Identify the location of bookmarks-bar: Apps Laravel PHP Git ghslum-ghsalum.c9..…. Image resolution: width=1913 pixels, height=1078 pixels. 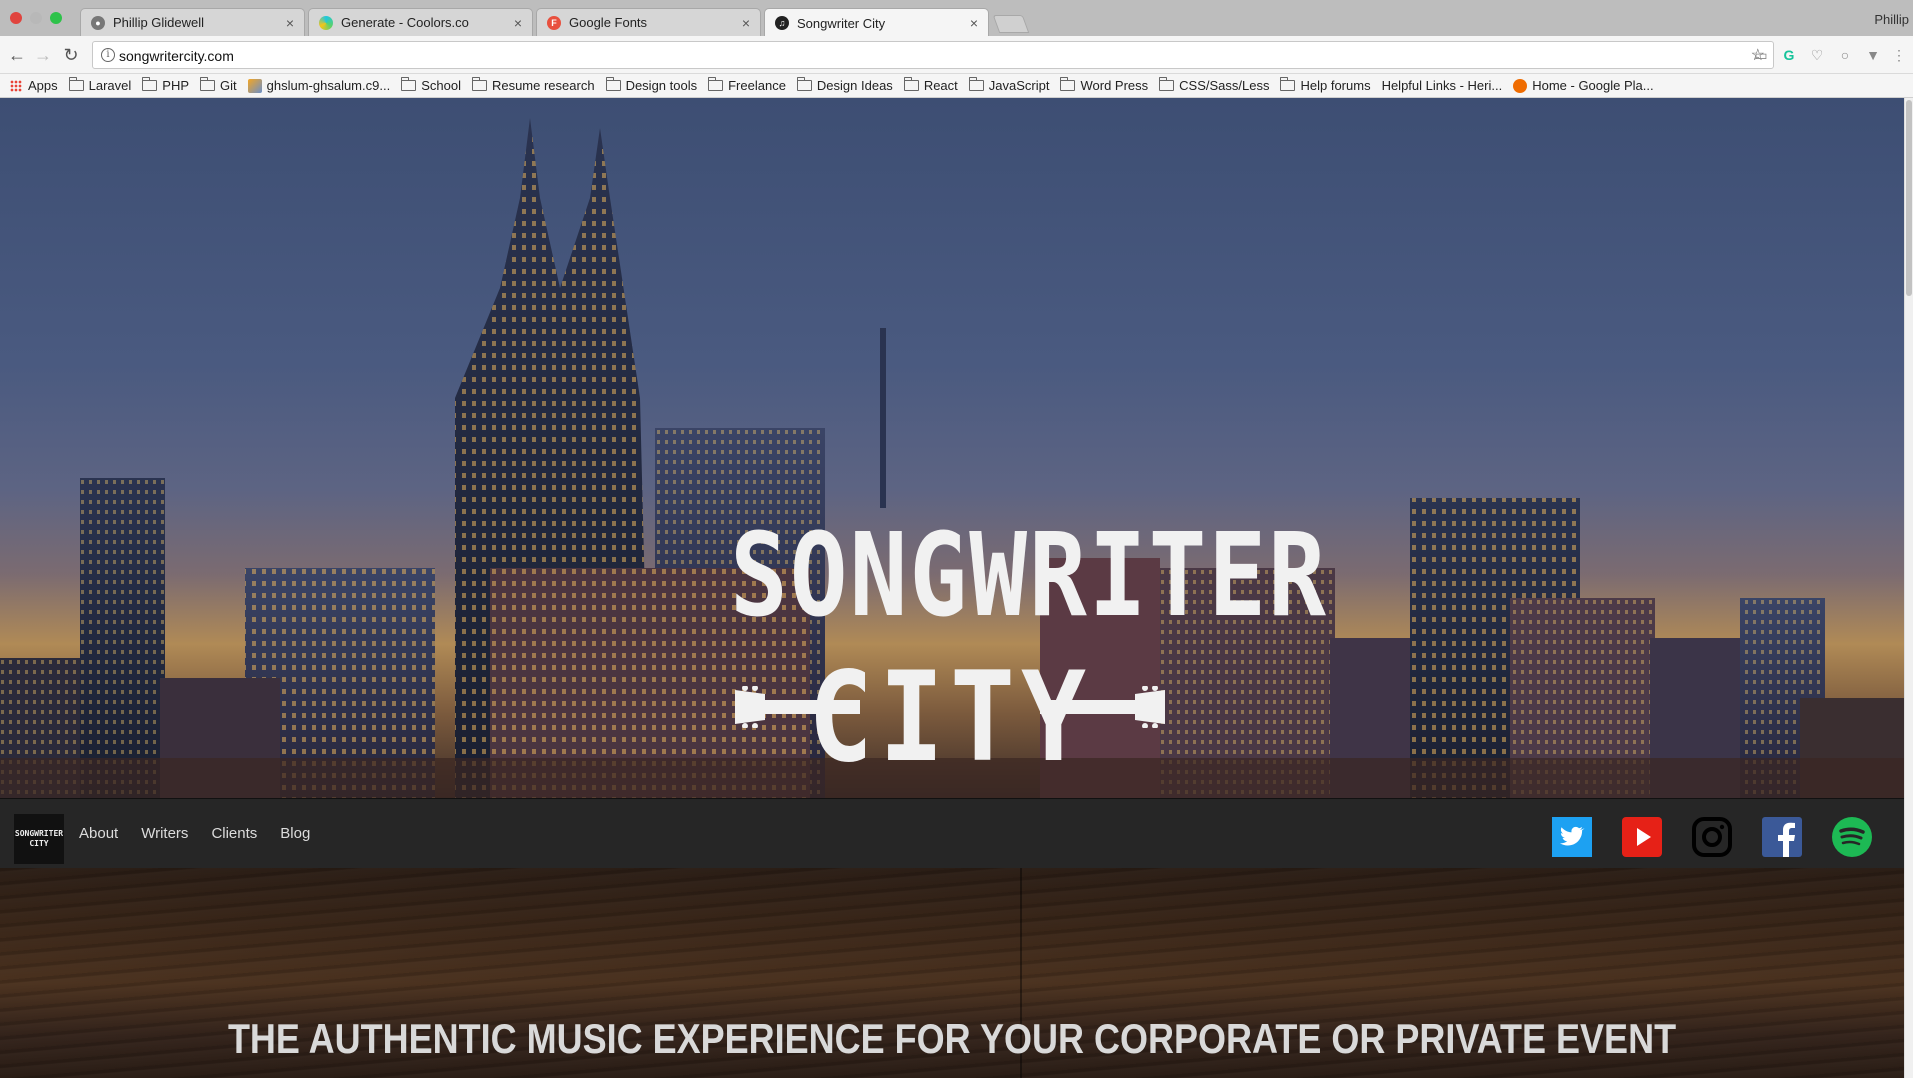
(956, 129).